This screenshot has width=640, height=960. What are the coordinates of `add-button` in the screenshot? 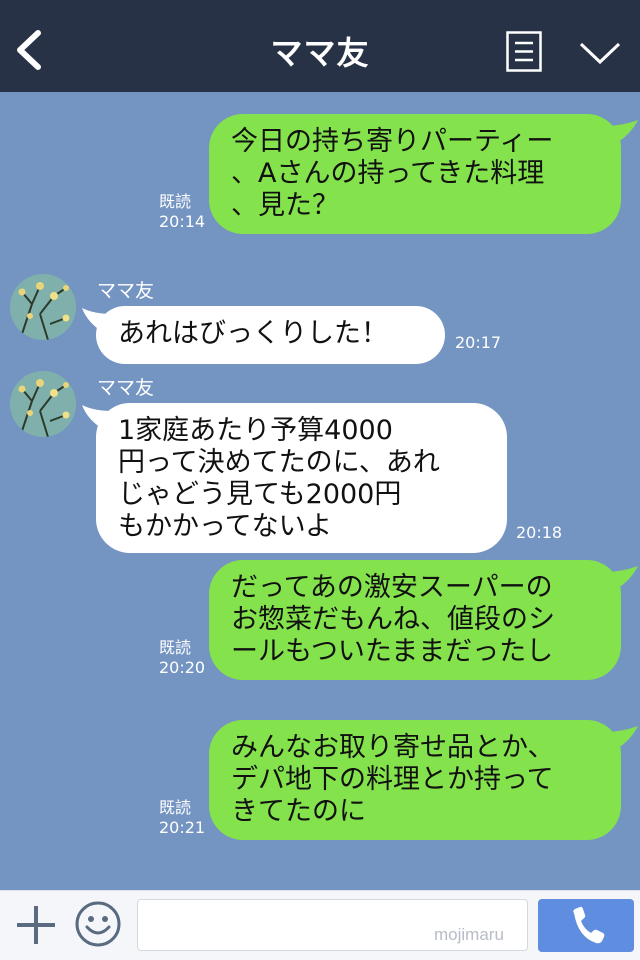 It's located at (36, 925).